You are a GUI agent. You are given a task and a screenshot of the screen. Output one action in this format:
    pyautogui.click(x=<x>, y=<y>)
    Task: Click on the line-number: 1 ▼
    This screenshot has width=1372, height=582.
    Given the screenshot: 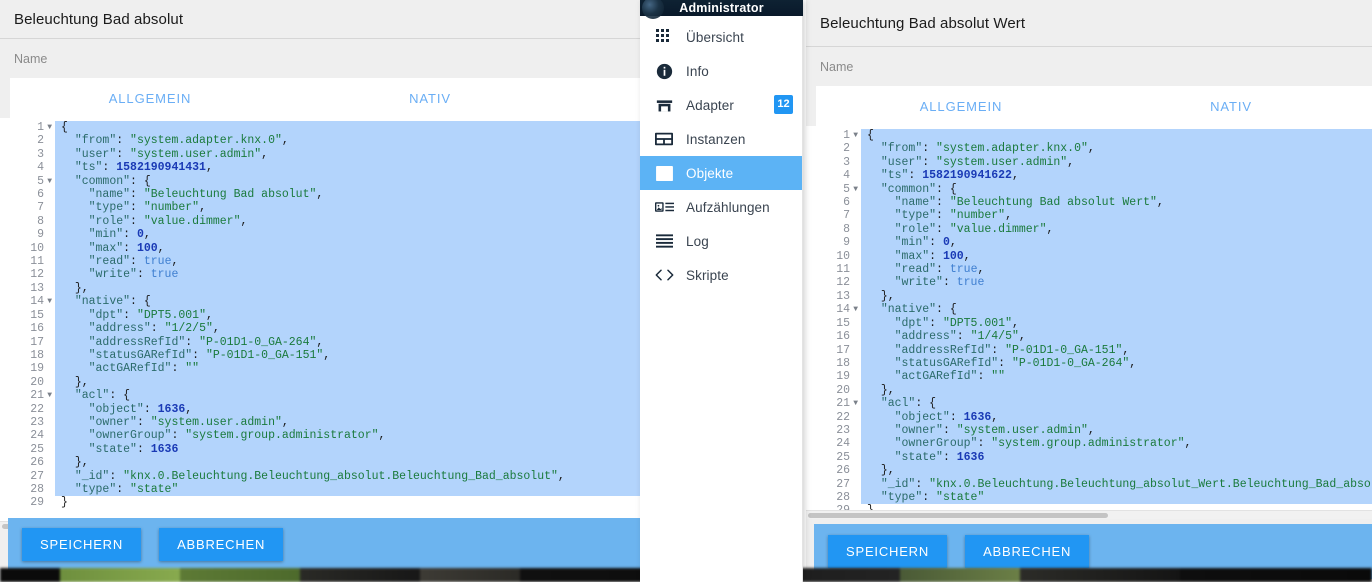 What is the action you would take?
    pyautogui.click(x=850, y=135)
    